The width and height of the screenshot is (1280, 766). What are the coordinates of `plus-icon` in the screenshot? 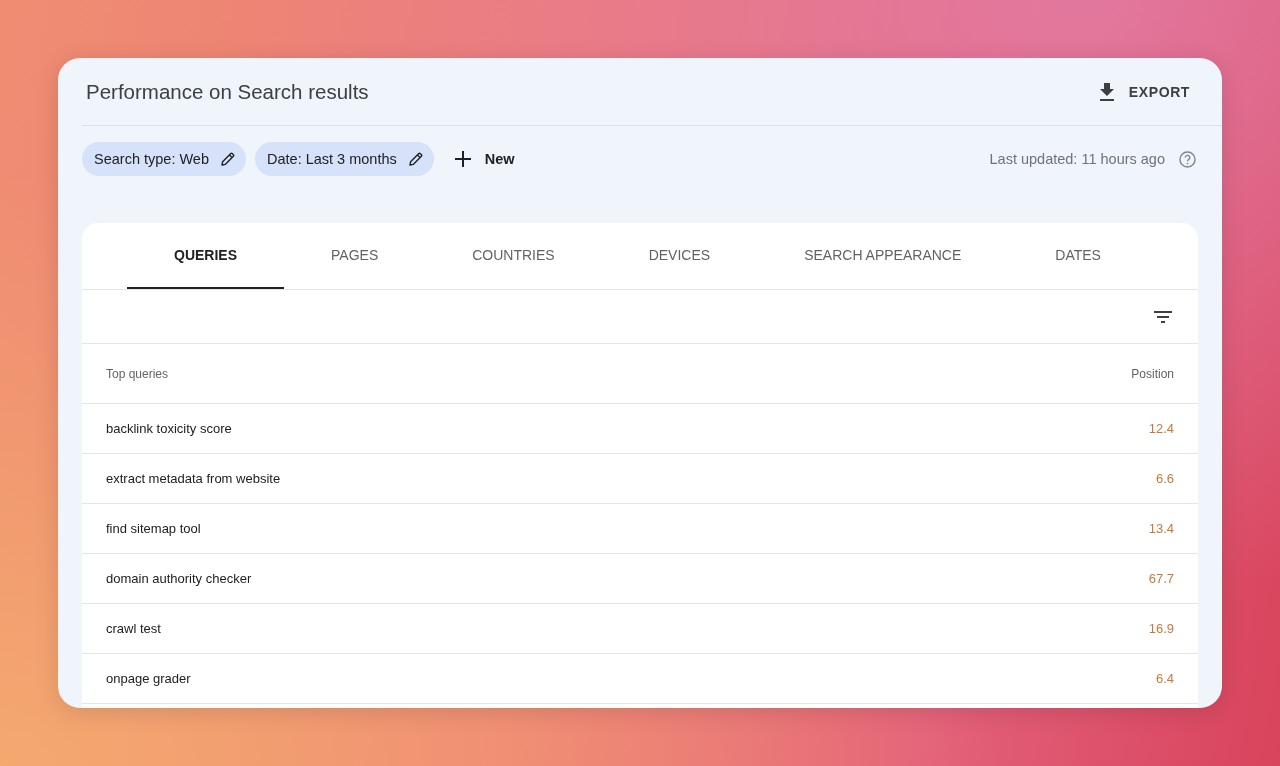 It's located at (462, 159).